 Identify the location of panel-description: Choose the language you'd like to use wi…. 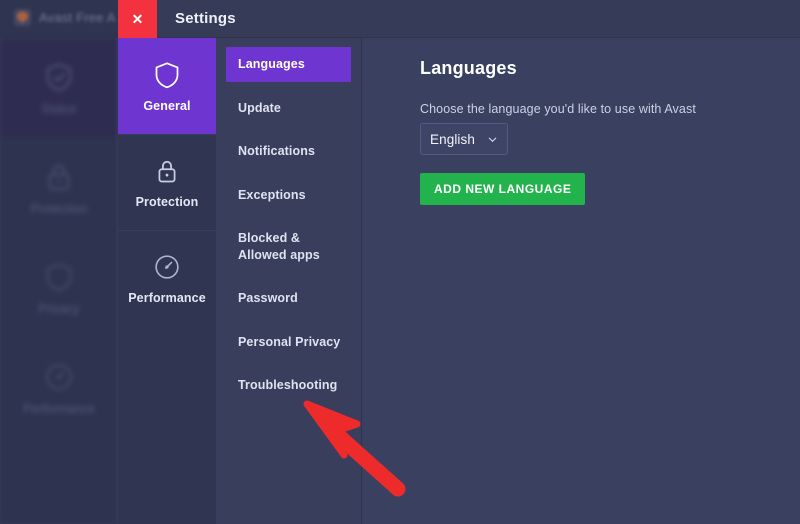
(558, 109).